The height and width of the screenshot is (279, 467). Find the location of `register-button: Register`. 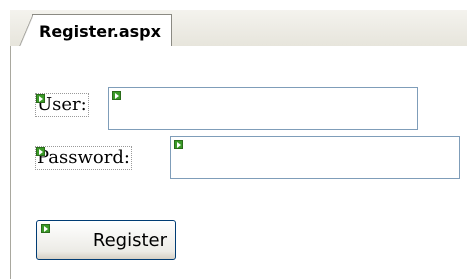

register-button: Register is located at coordinates (106, 240).